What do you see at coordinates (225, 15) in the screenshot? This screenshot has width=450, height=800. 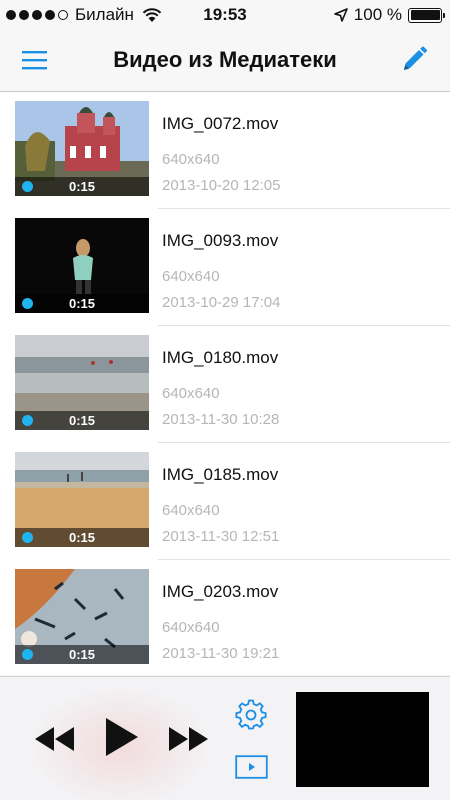 I see `status-bar: Билайн 19:53 100 %` at bounding box center [225, 15].